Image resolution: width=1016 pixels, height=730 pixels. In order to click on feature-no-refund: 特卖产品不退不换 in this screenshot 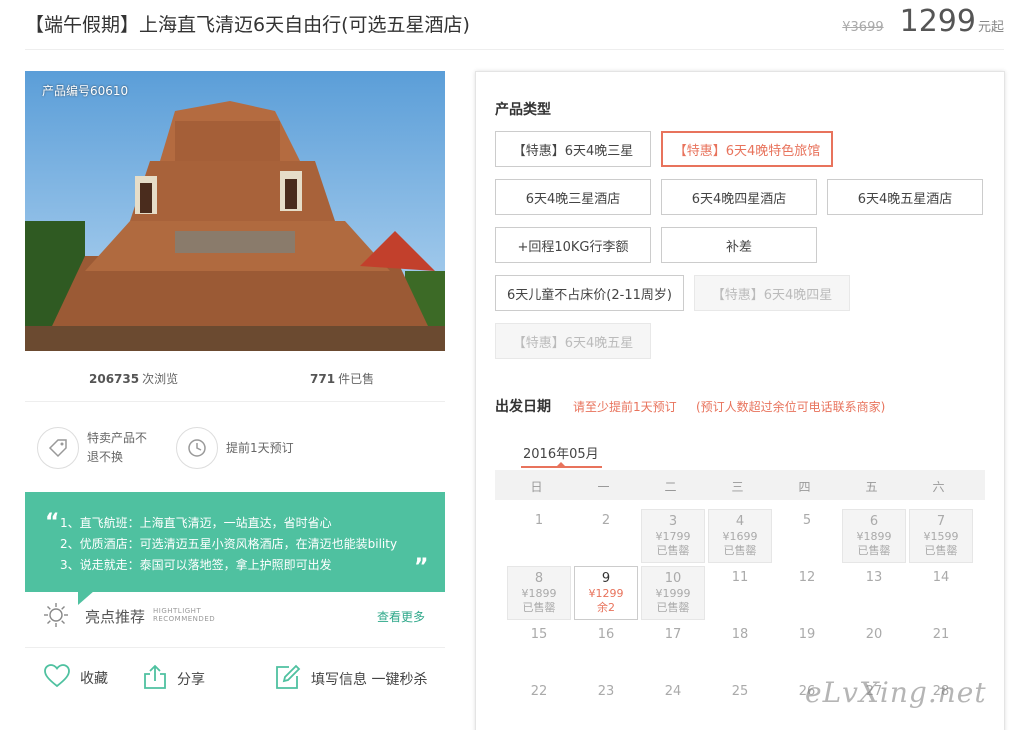, I will do `click(96, 448)`.